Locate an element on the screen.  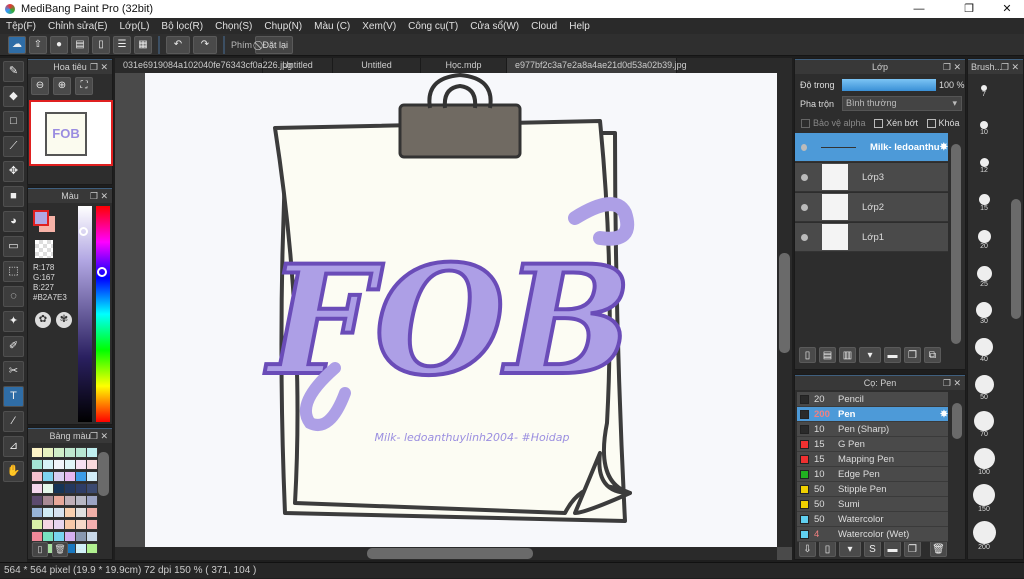
zoom-out-icon: ⊖ is located at coordinates (40, 86).